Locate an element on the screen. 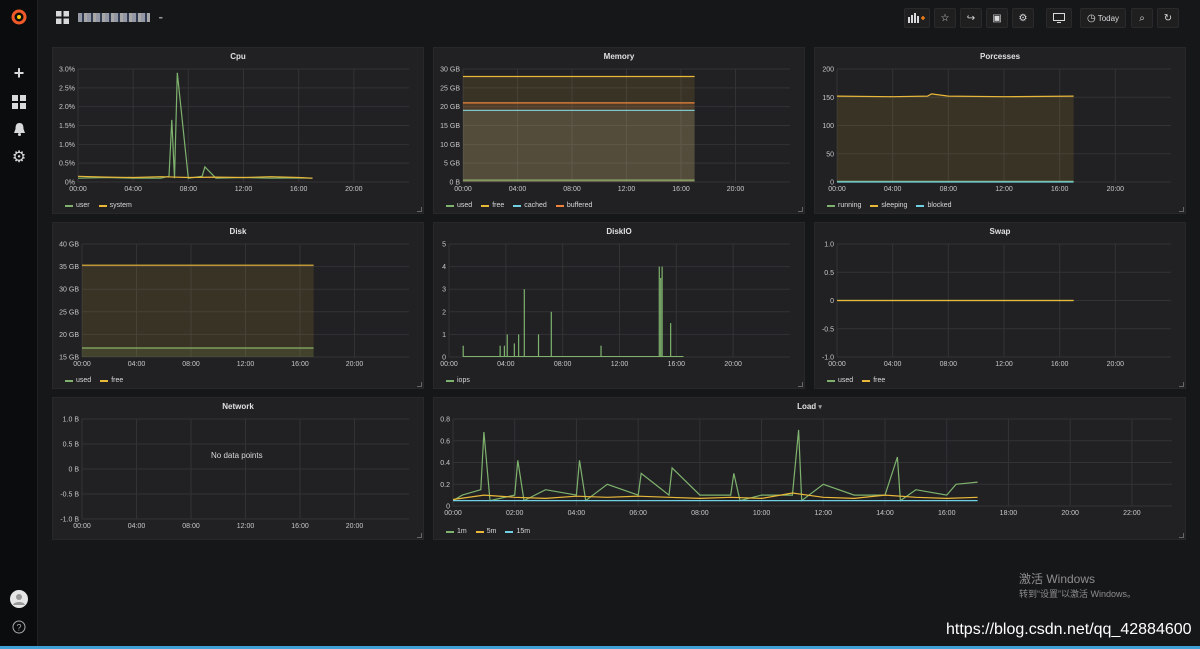  y-tick-label: 0.5 is located at coordinates (829, 273).